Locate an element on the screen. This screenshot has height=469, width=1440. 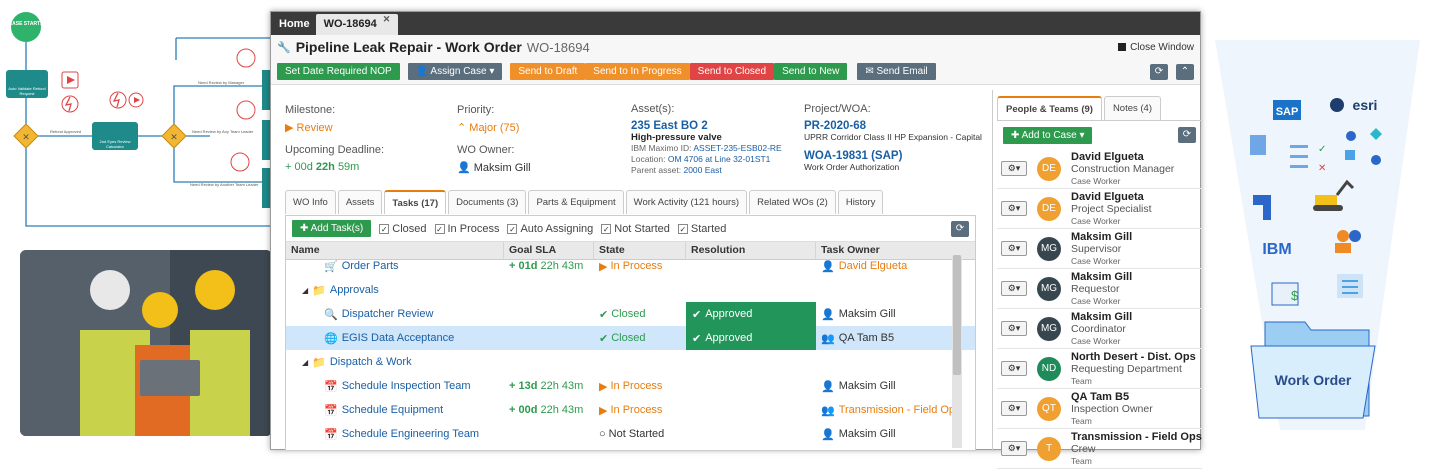
tab-work-order: WO-18694 ✕ is located at coordinates (357, 24).